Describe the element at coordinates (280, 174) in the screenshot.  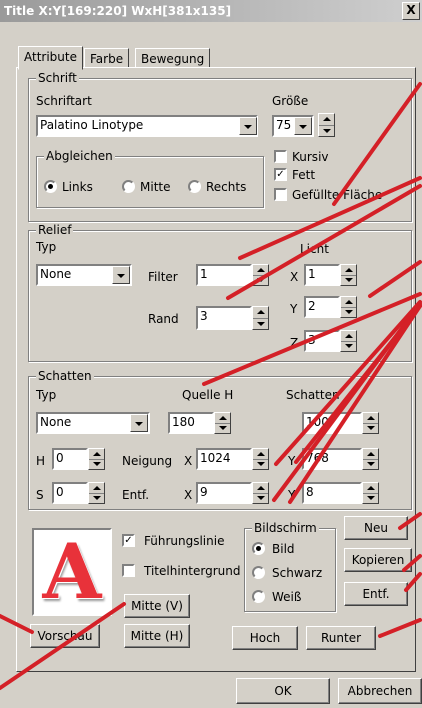
I see `fett-checkbox: ✓` at that location.